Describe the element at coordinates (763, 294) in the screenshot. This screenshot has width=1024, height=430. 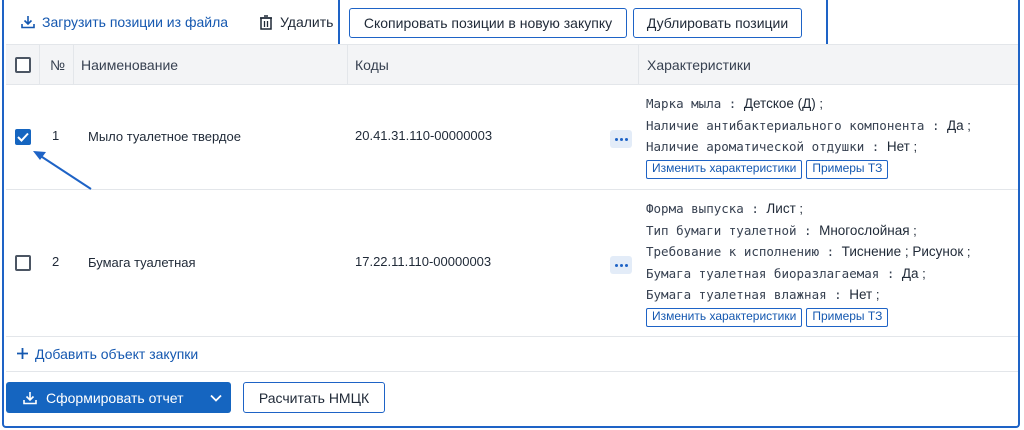
I see `characteristic-line: Бумага туалетная влажная : Нет ;` at that location.